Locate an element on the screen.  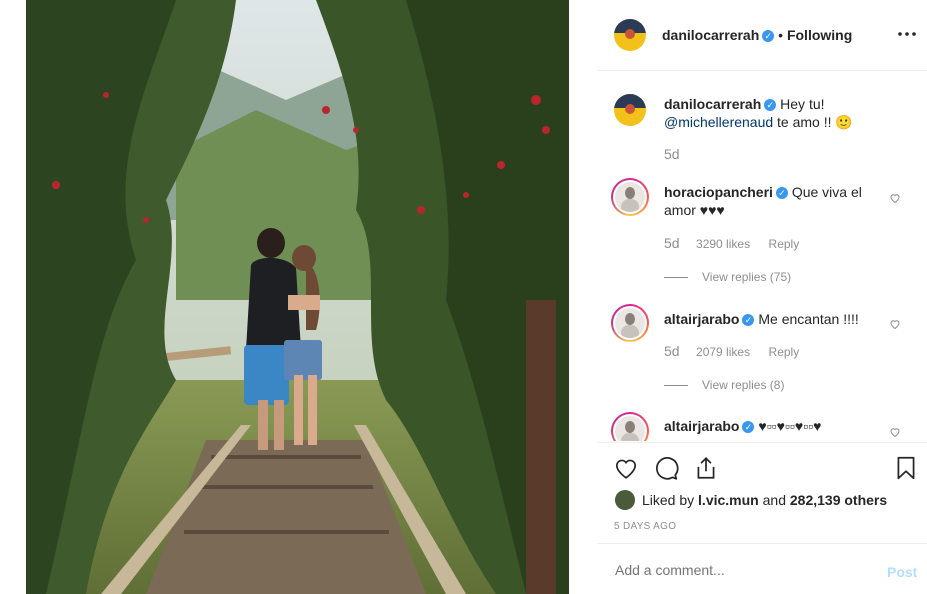
liked-by-count: 282,139 others is located at coordinates (838, 500).